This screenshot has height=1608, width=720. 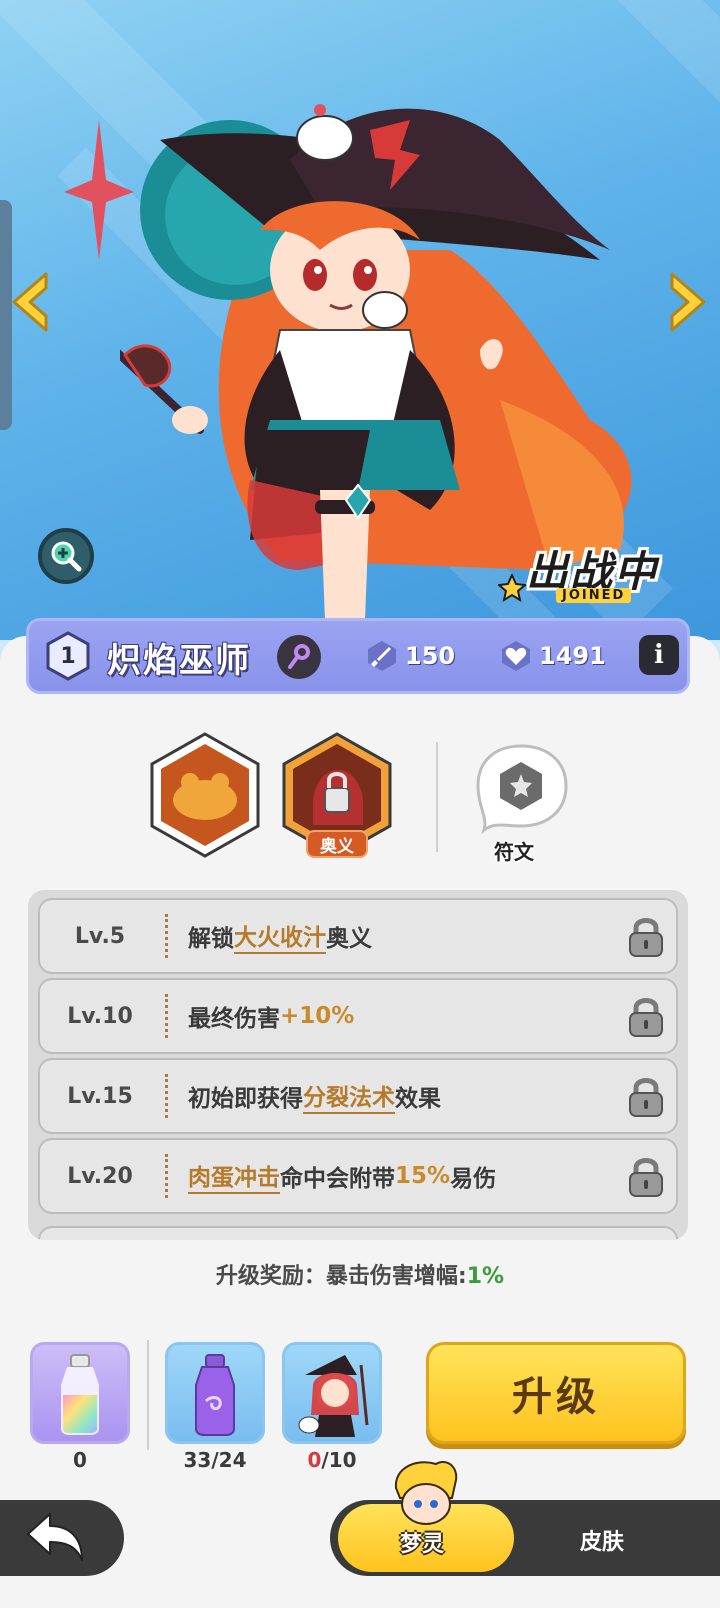 I want to click on upgrade-button: 升级, so click(x=556, y=1393).